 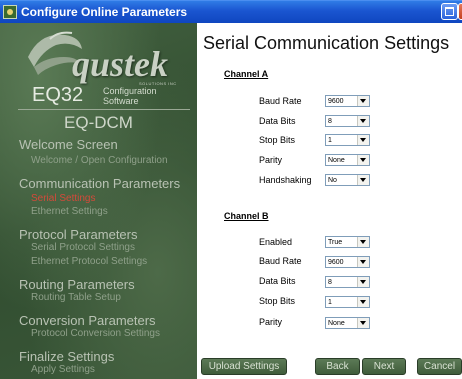 I want to click on channel-a-parity-select: None, so click(x=347, y=160).